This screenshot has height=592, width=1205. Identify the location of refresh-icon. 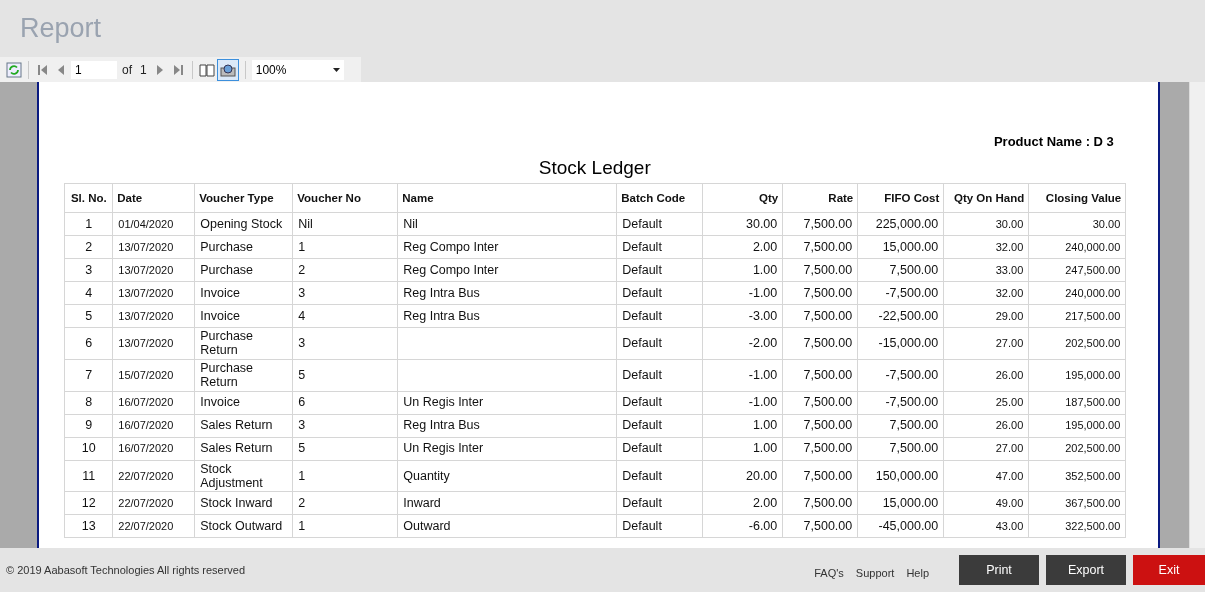
(14, 69).